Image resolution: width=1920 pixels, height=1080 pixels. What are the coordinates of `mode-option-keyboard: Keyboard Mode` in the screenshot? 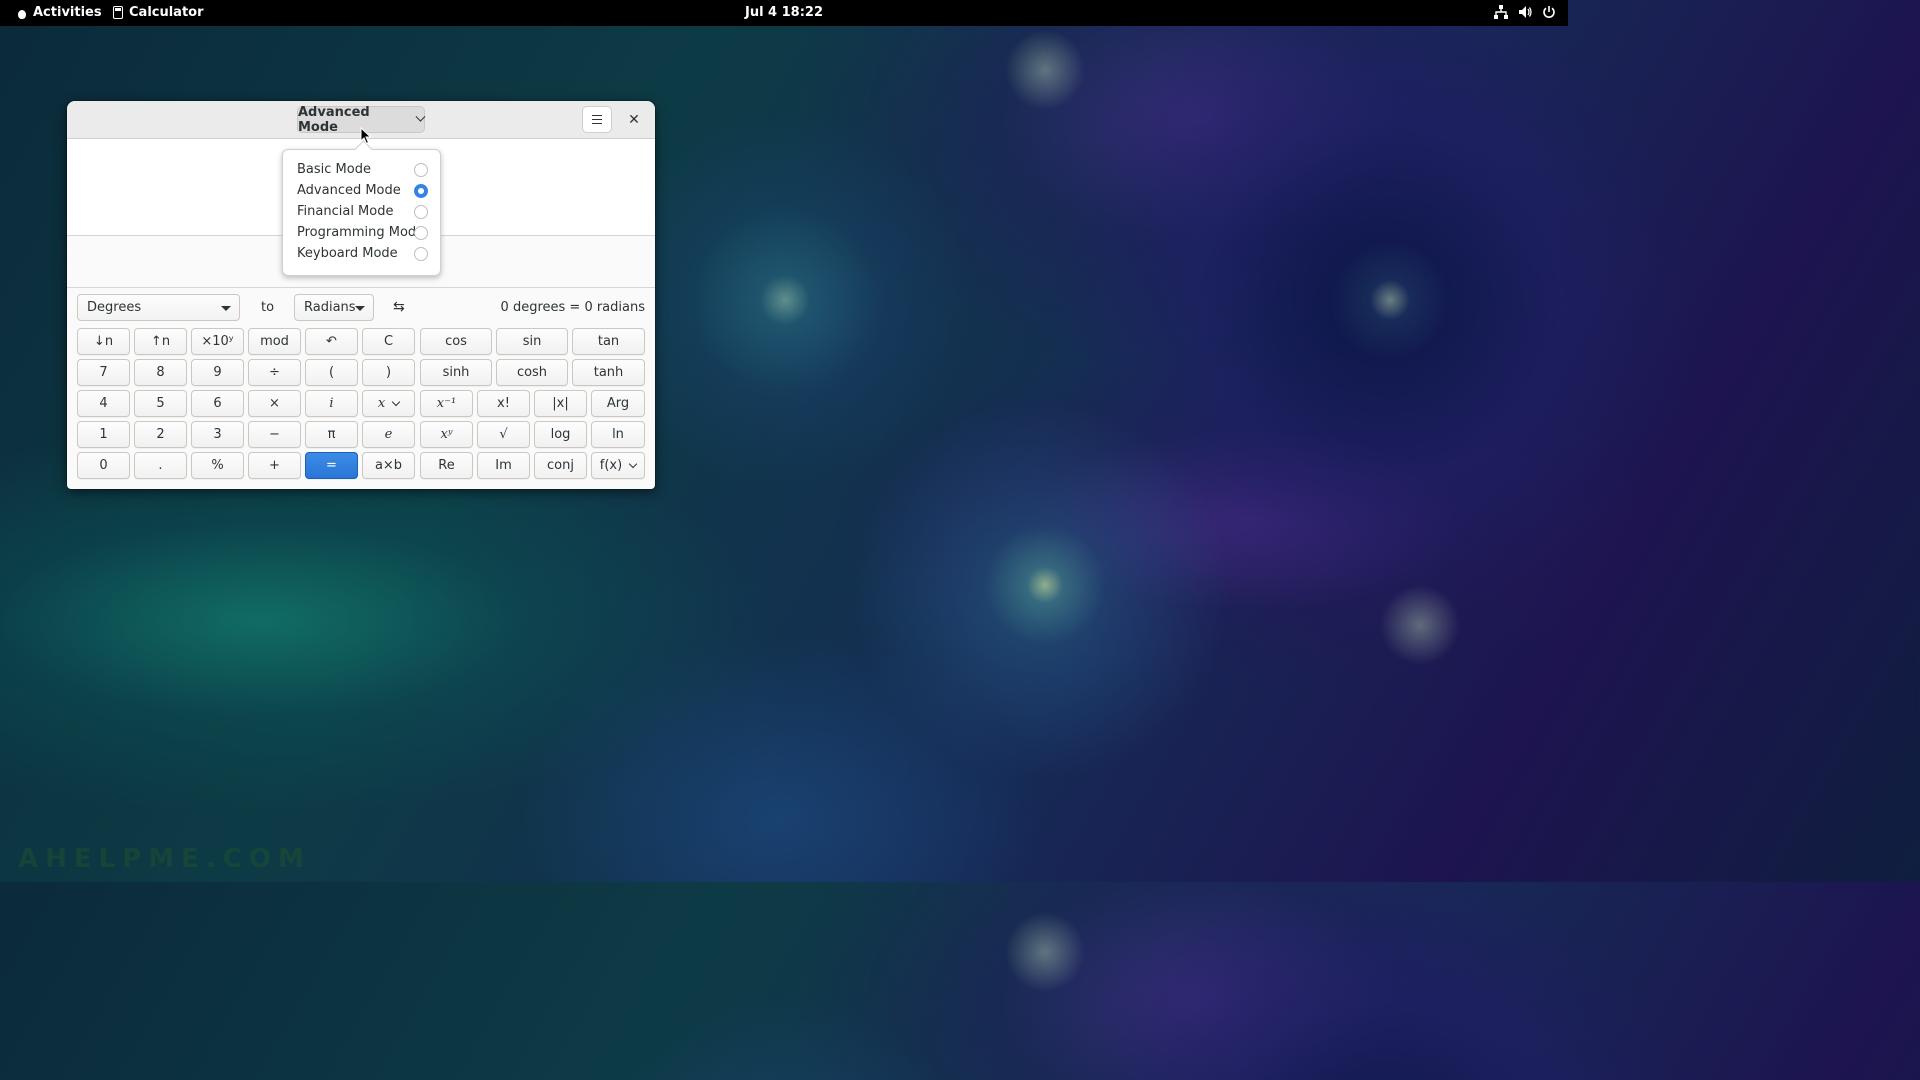 It's located at (364, 254).